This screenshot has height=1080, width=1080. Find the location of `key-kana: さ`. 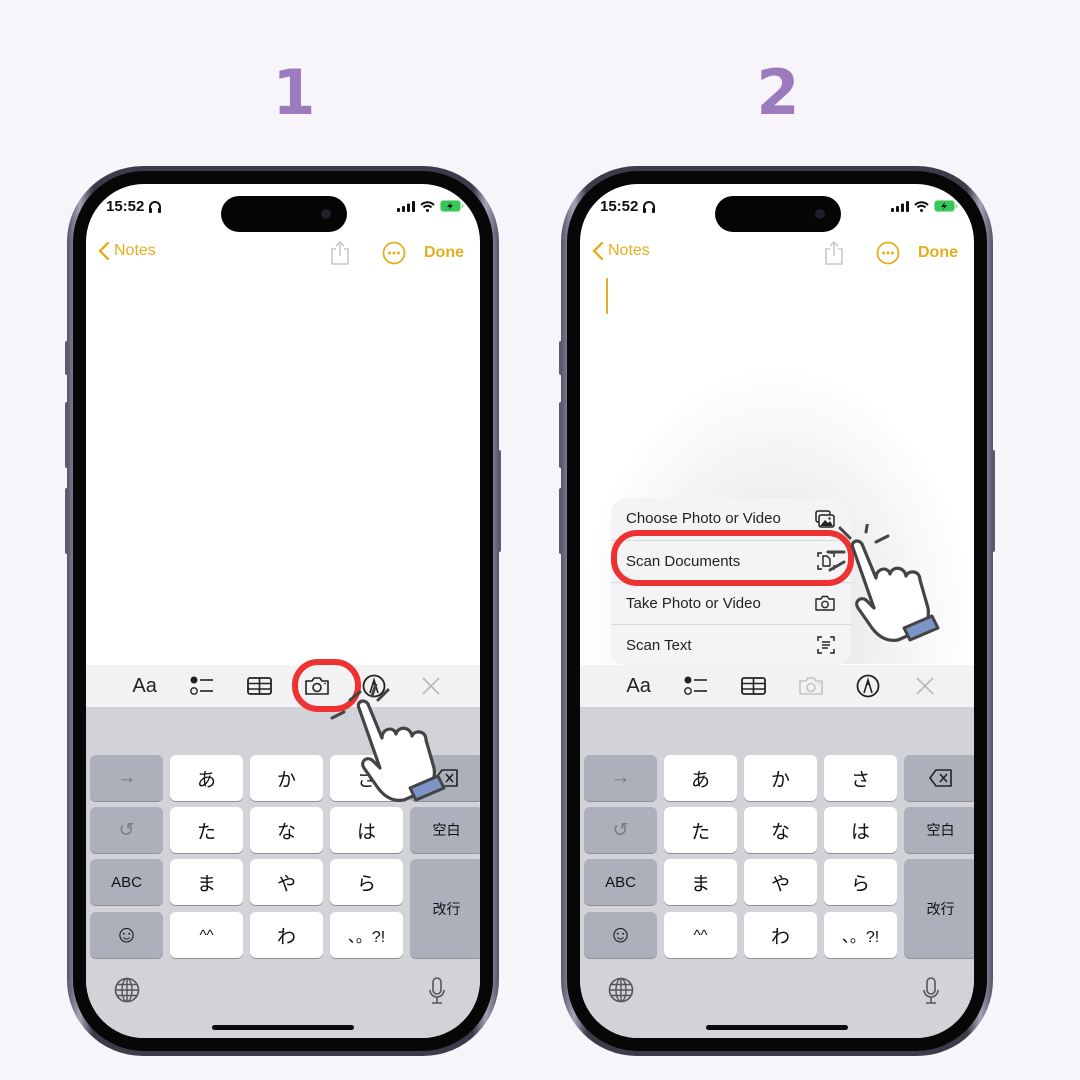

key-kana: さ is located at coordinates (860, 778).